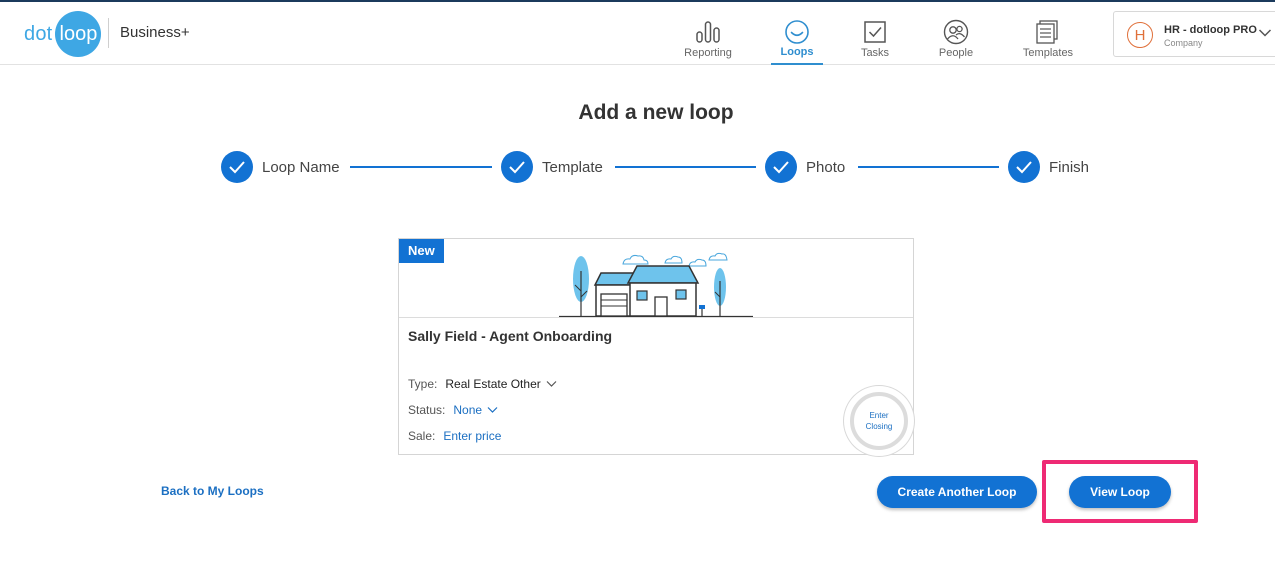  What do you see at coordinates (708, 53) in the screenshot?
I see `nav-label-reporting: Reporting` at bounding box center [708, 53].